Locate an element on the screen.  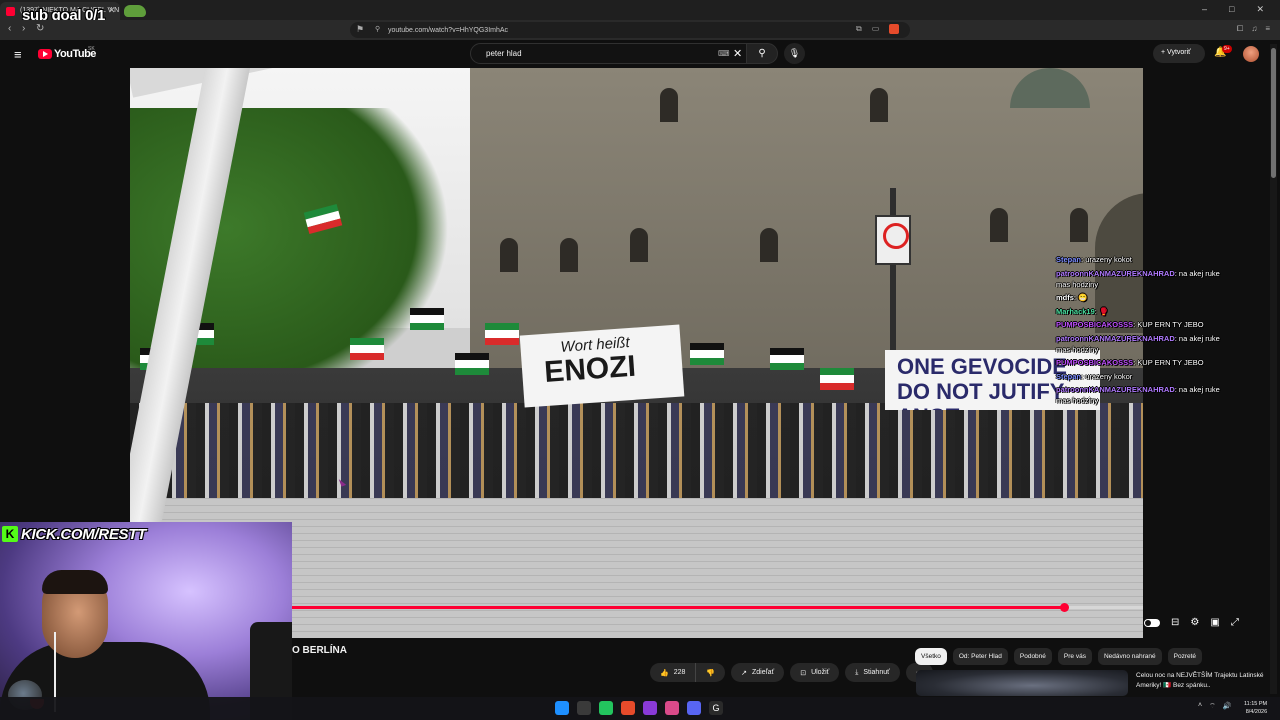
bookmark-save-icon: ⊡ is located at coordinates (803, 673).